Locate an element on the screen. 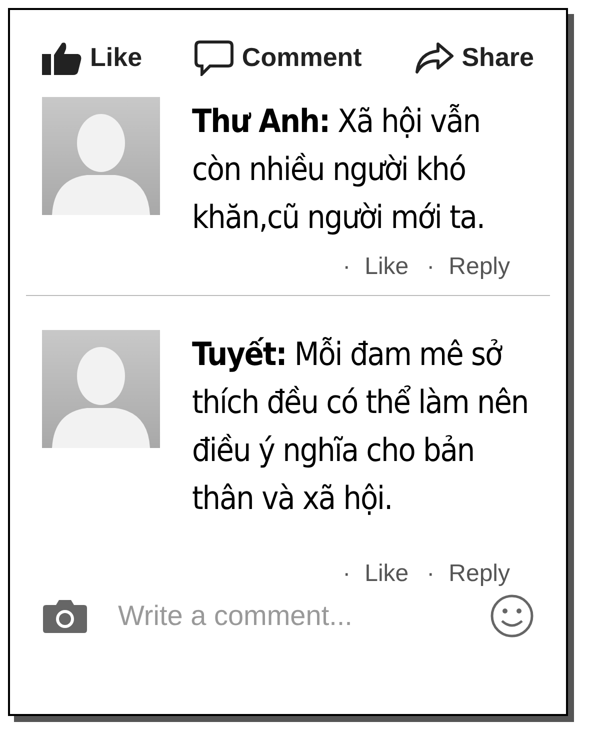  share-arrow-icon is located at coordinates (434, 57).